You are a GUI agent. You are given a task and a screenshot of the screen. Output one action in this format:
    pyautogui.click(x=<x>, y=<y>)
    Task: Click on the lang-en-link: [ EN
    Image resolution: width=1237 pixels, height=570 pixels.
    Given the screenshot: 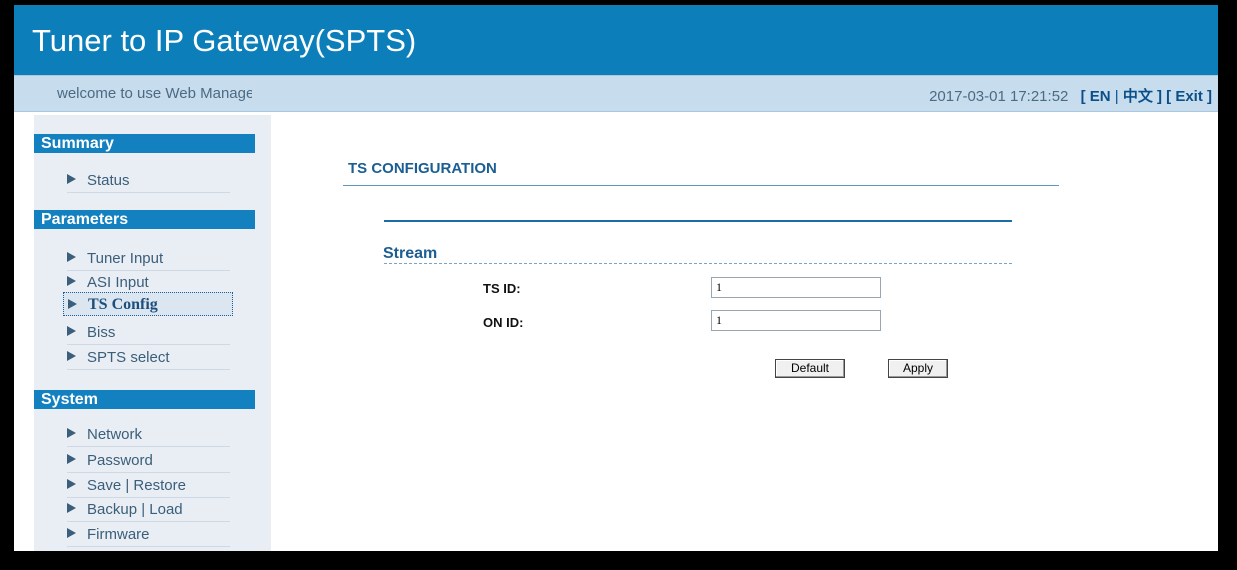 What is the action you would take?
    pyautogui.click(x=1096, y=96)
    